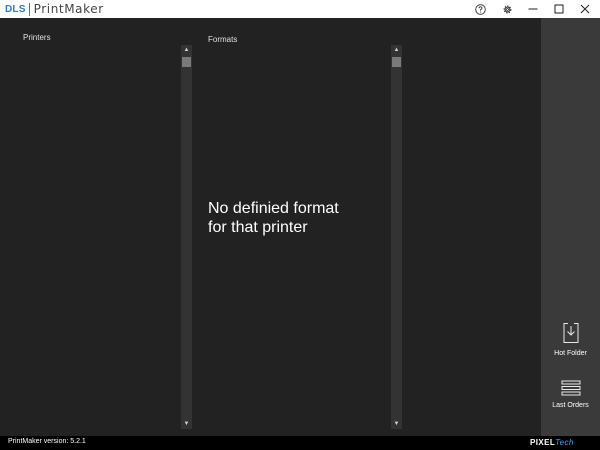  I want to click on app-logo: DLS PrintMaker, so click(54, 9).